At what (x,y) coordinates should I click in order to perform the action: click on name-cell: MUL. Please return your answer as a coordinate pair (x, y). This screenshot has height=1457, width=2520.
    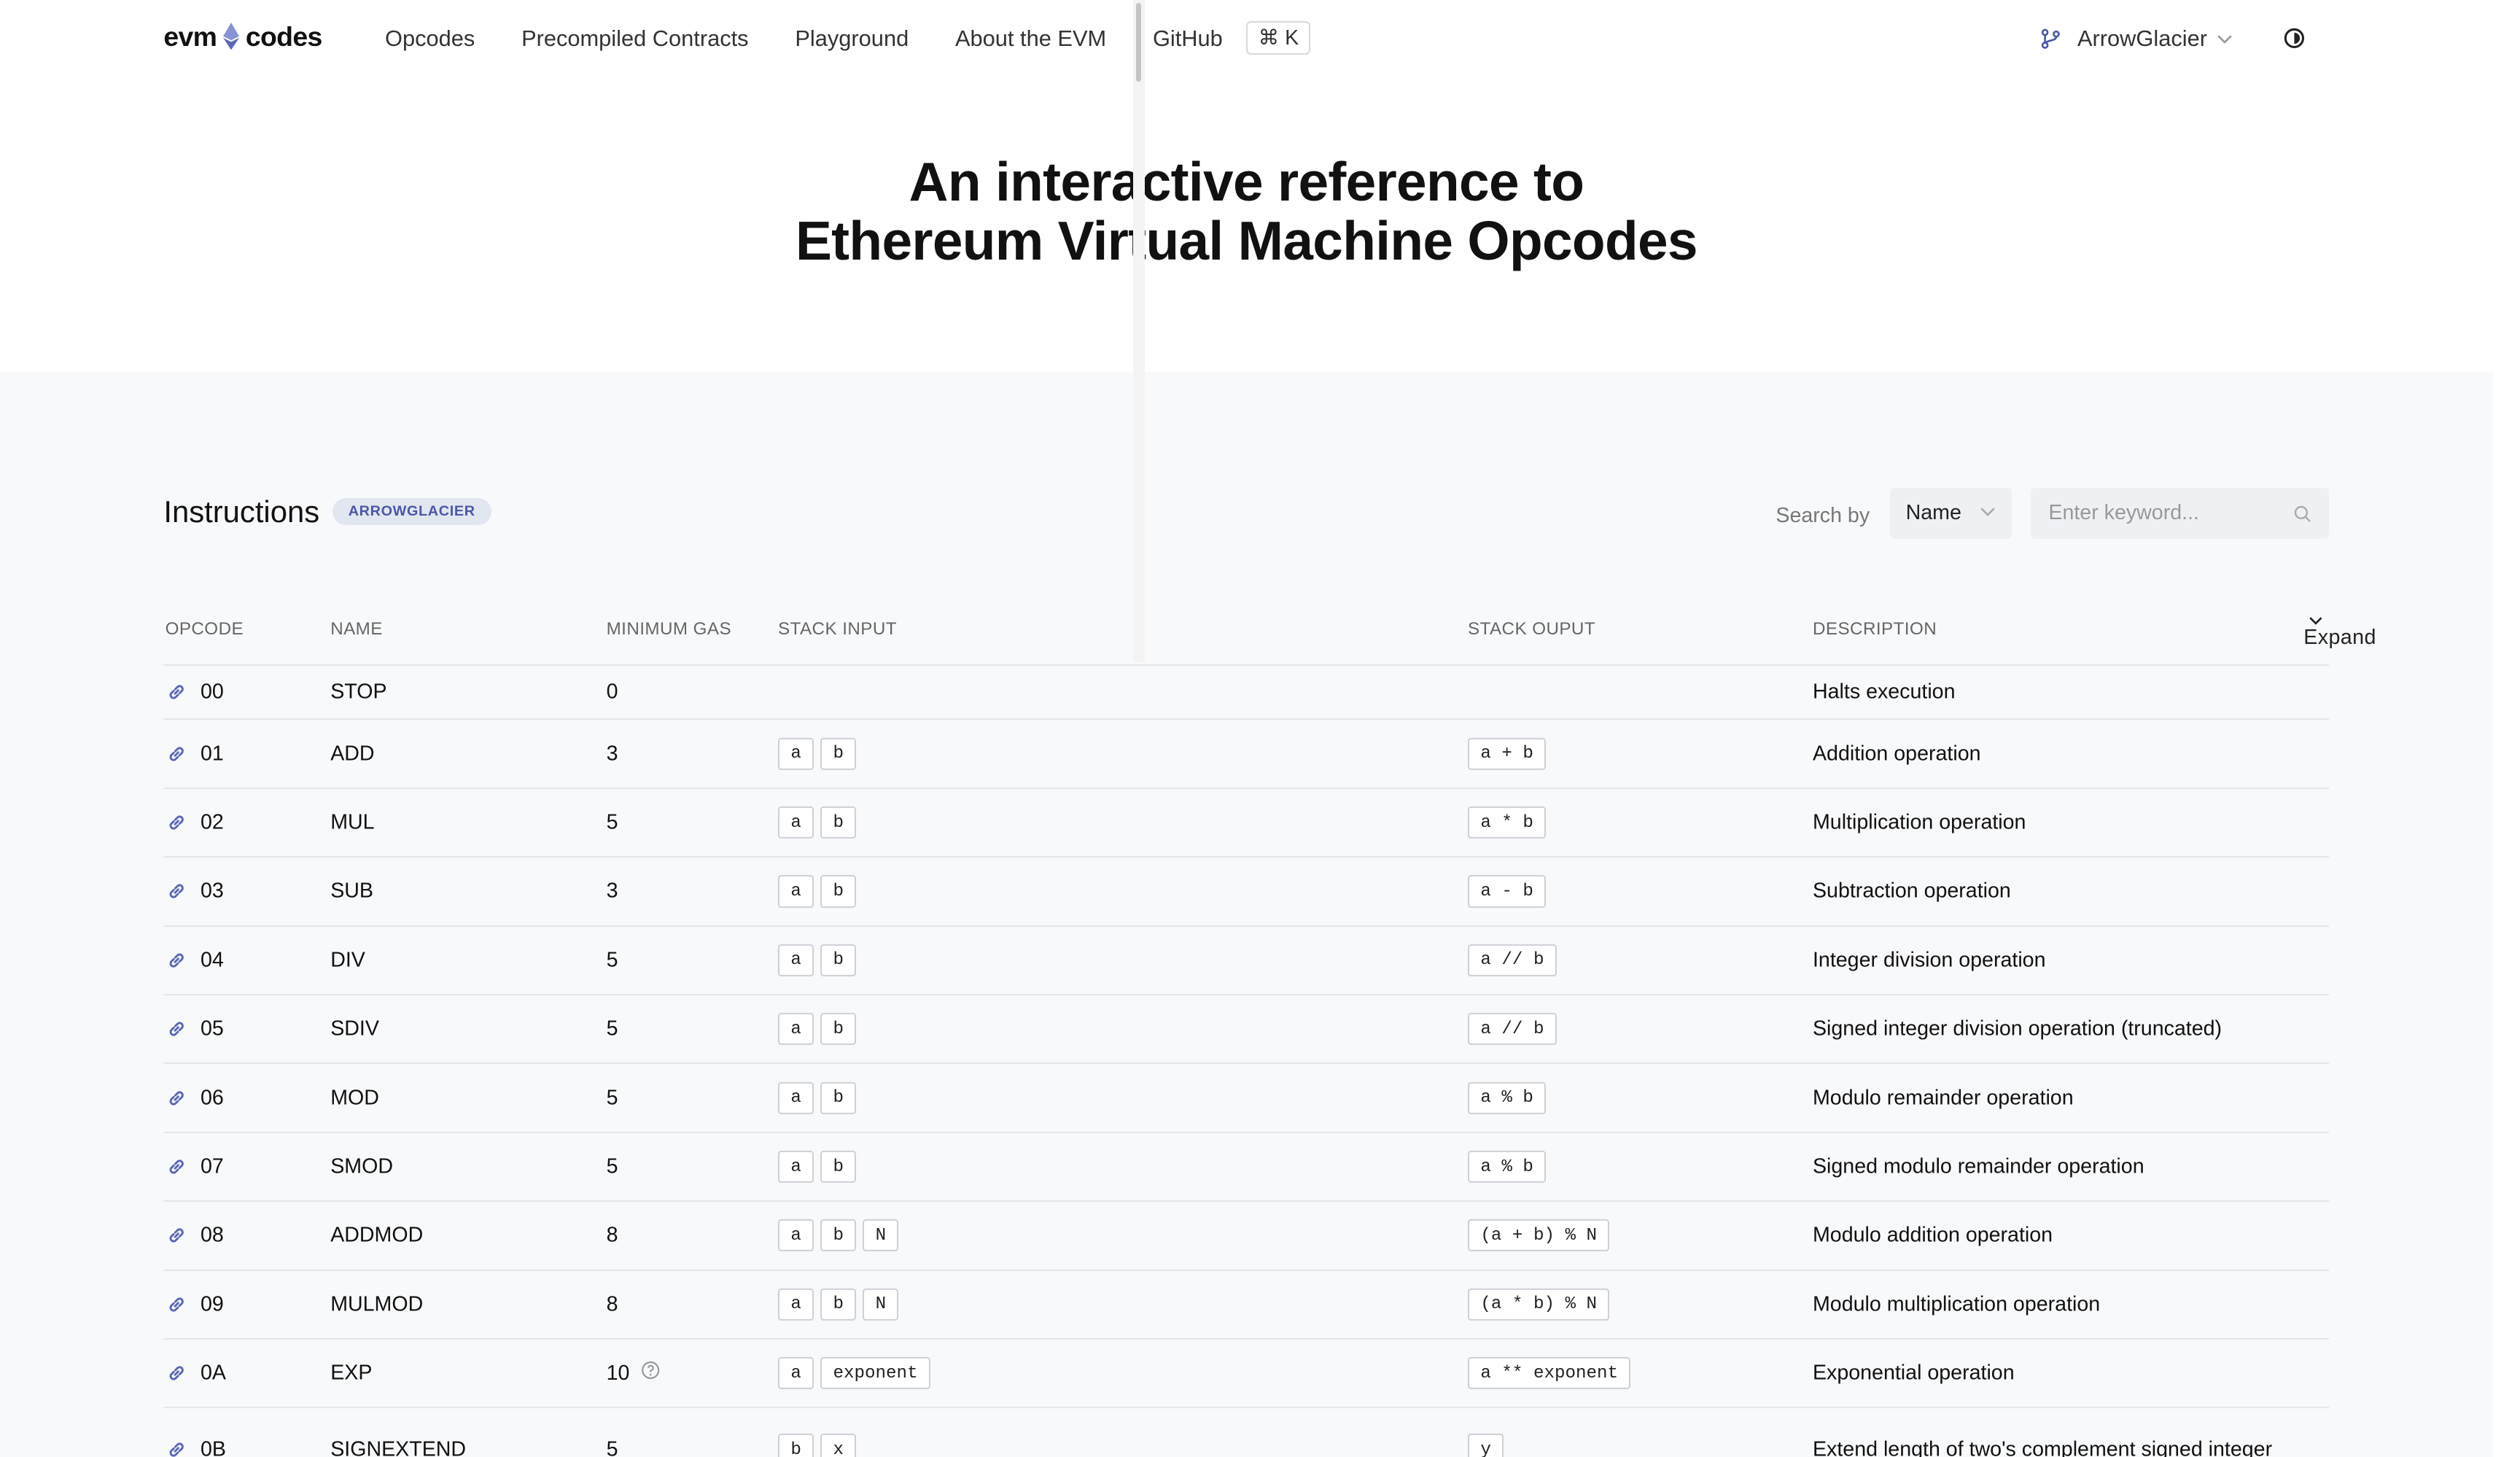
    Looking at the image, I should click on (352, 822).